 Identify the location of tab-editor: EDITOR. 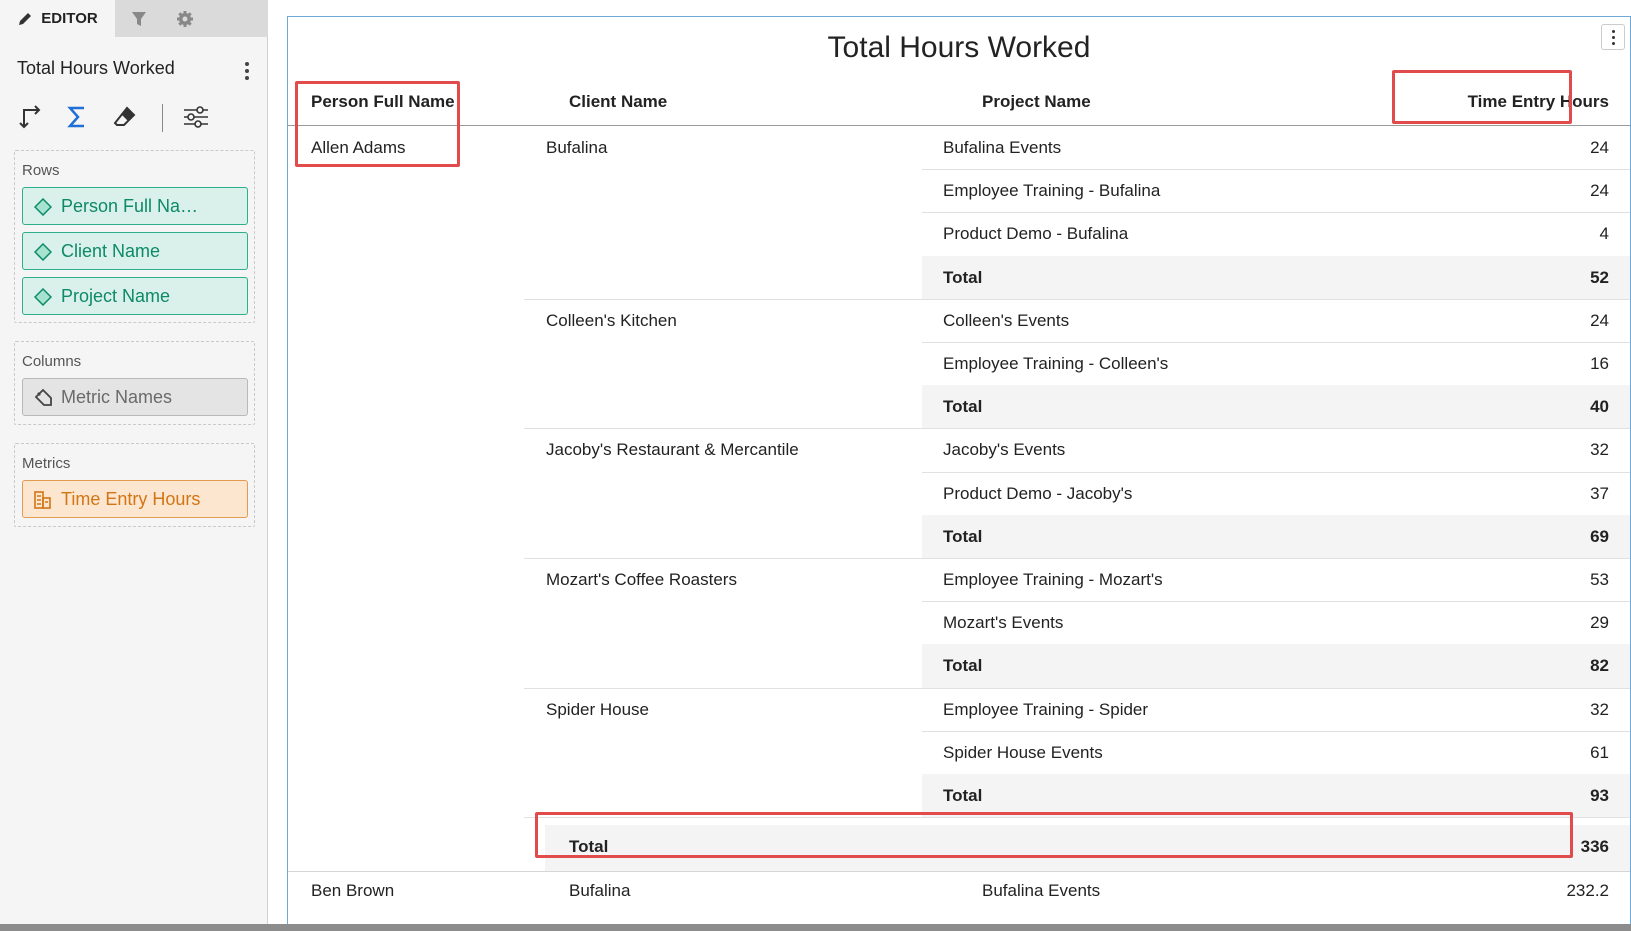
(57, 18).